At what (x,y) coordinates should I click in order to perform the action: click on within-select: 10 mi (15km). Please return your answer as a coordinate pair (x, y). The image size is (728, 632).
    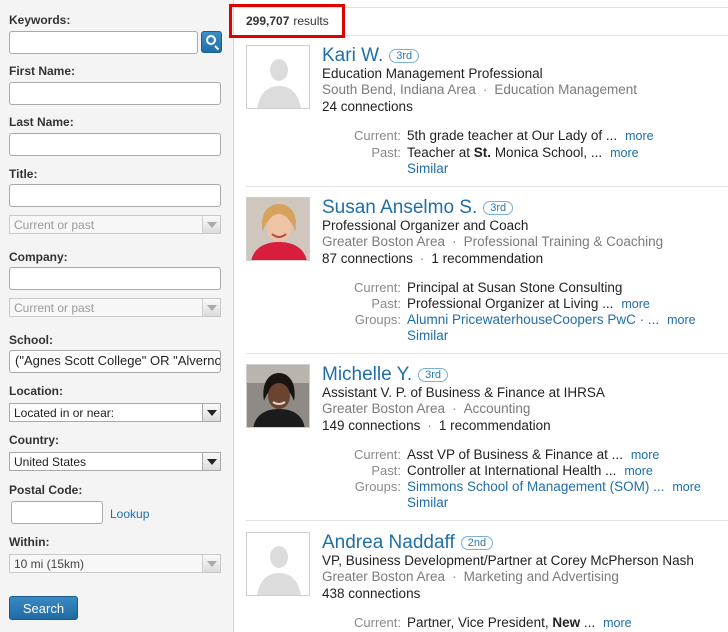
    Looking at the image, I should click on (115, 563).